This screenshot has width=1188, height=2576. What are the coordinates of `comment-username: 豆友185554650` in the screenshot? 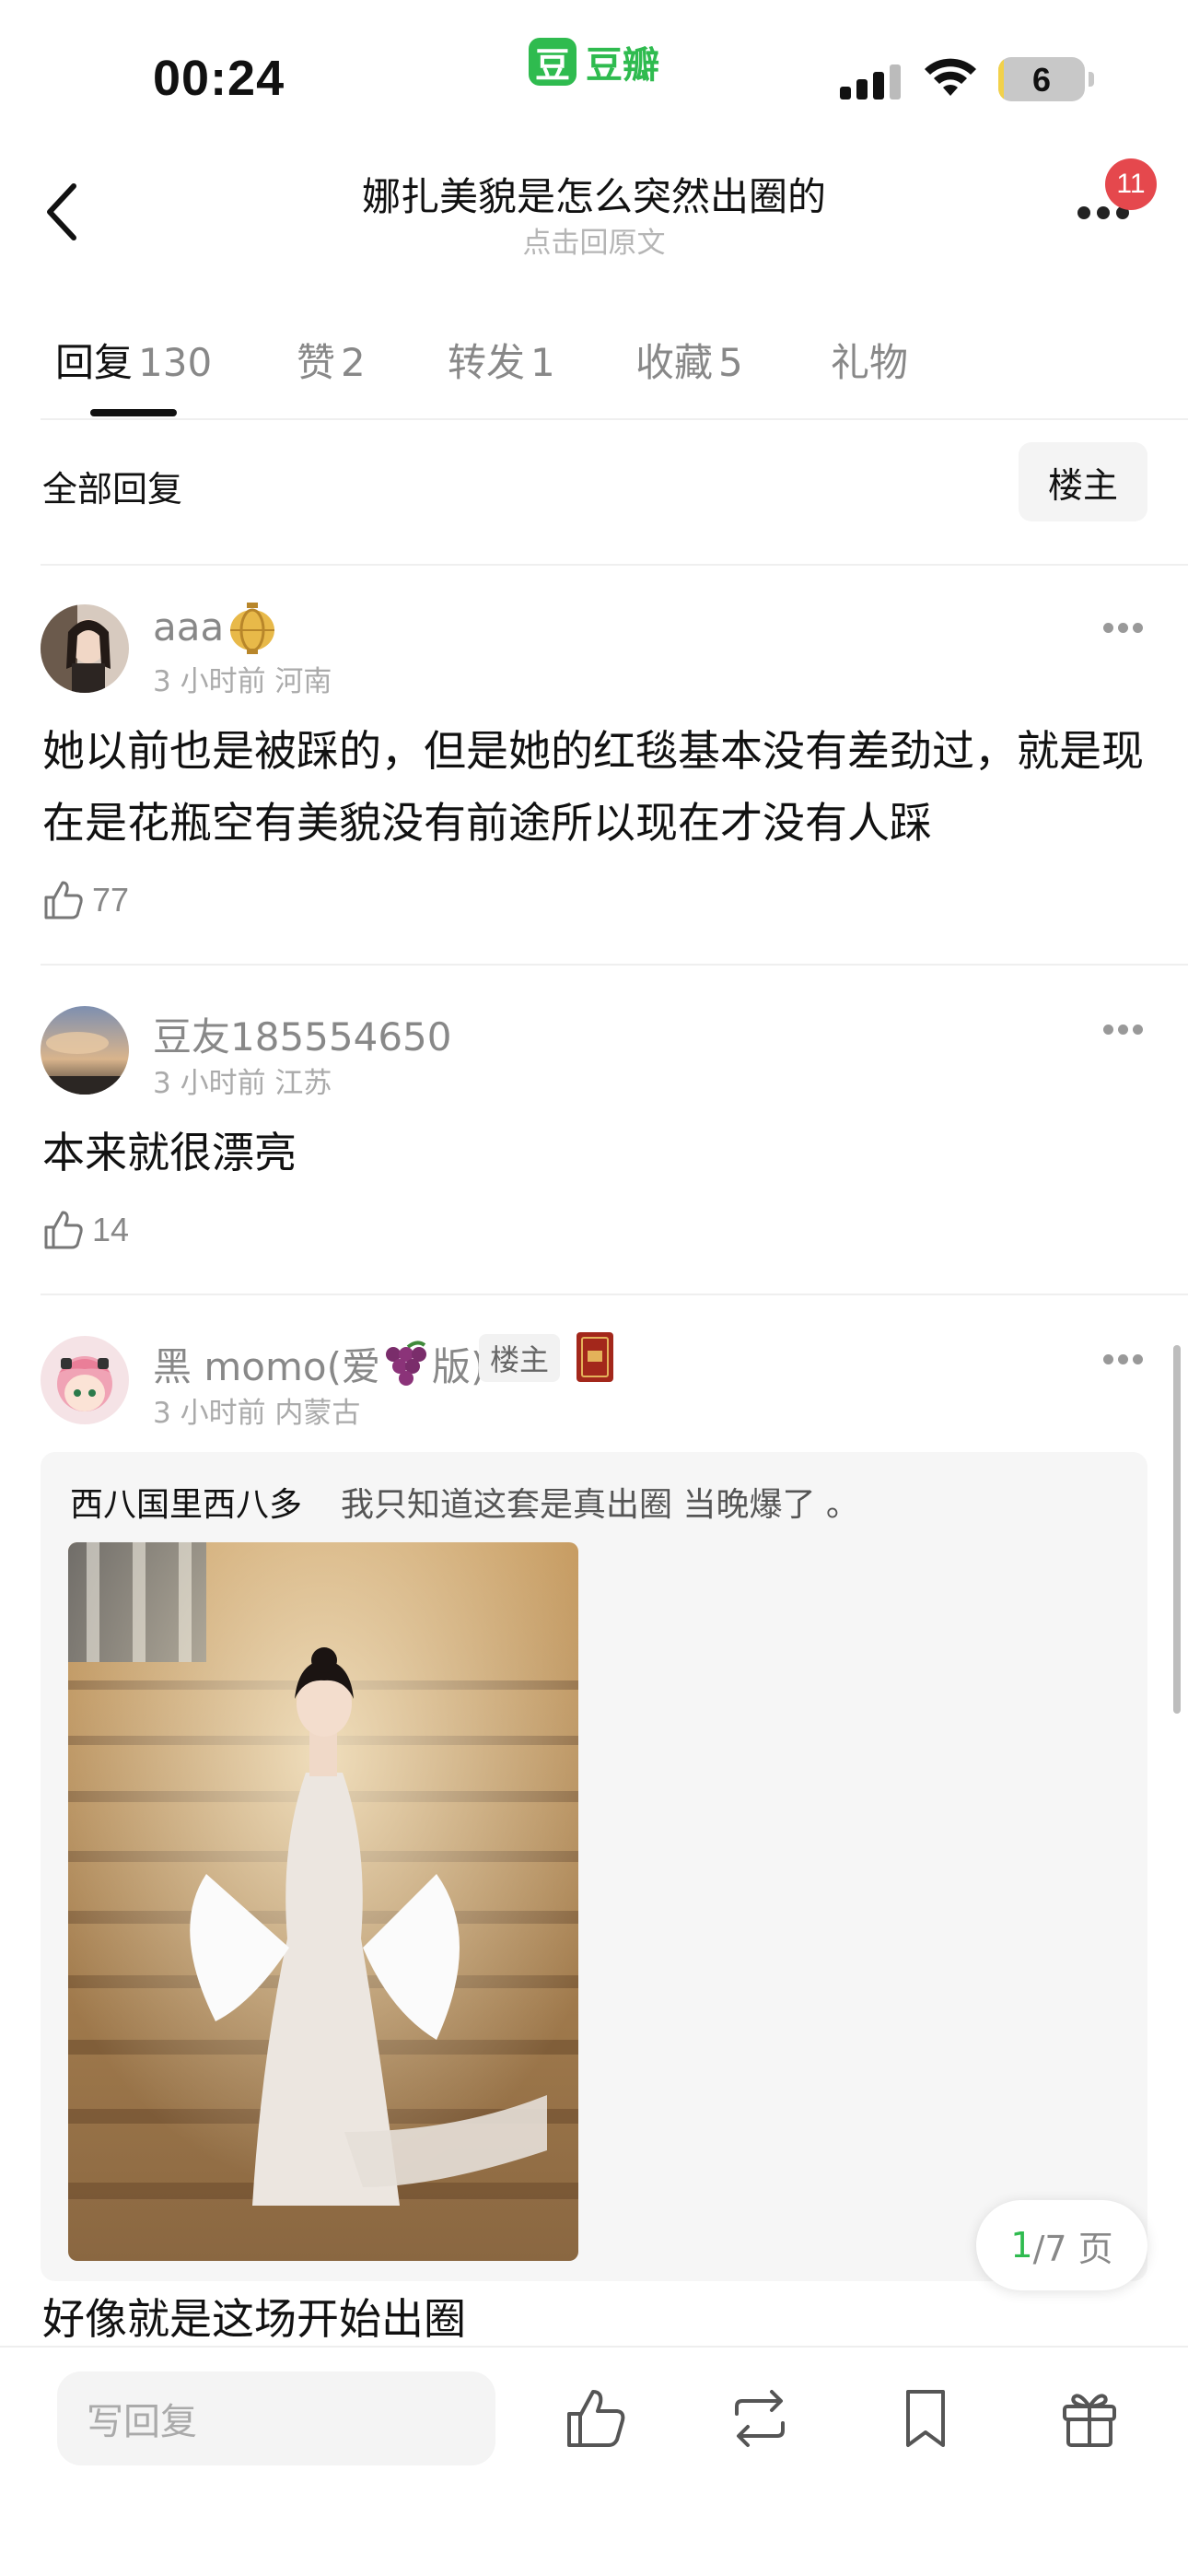 It's located at (302, 1034).